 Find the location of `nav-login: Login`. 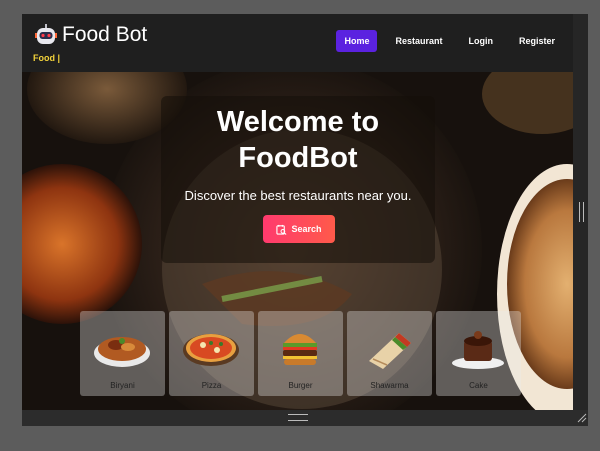

nav-login: Login is located at coordinates (480, 41).